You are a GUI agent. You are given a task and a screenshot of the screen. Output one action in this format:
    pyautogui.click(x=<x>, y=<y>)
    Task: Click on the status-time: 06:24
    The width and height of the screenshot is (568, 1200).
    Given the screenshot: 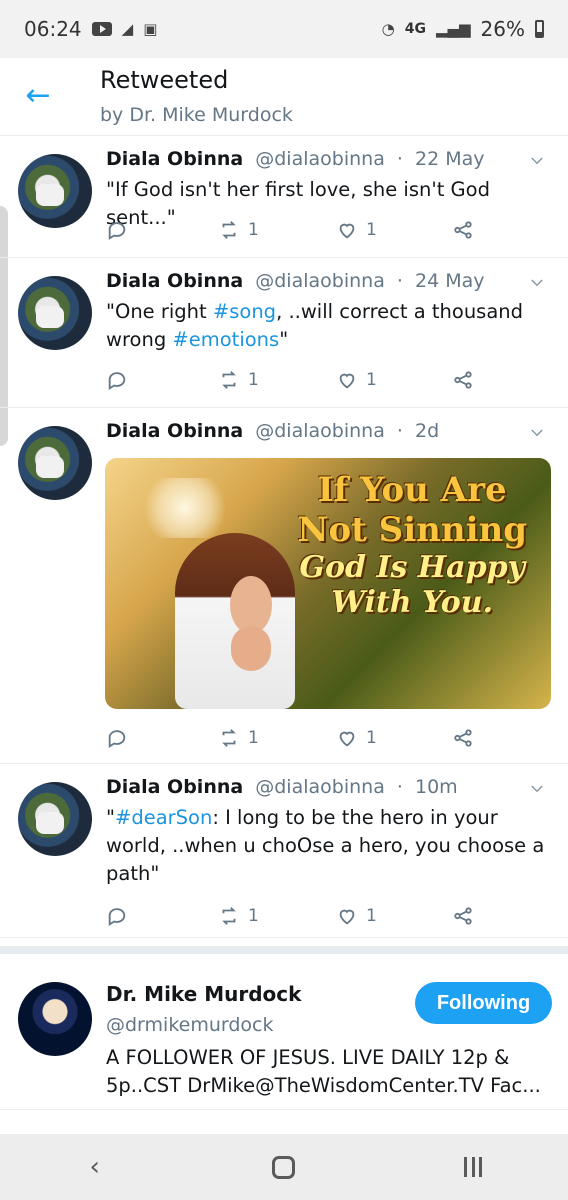 What is the action you would take?
    pyautogui.click(x=53, y=29)
    